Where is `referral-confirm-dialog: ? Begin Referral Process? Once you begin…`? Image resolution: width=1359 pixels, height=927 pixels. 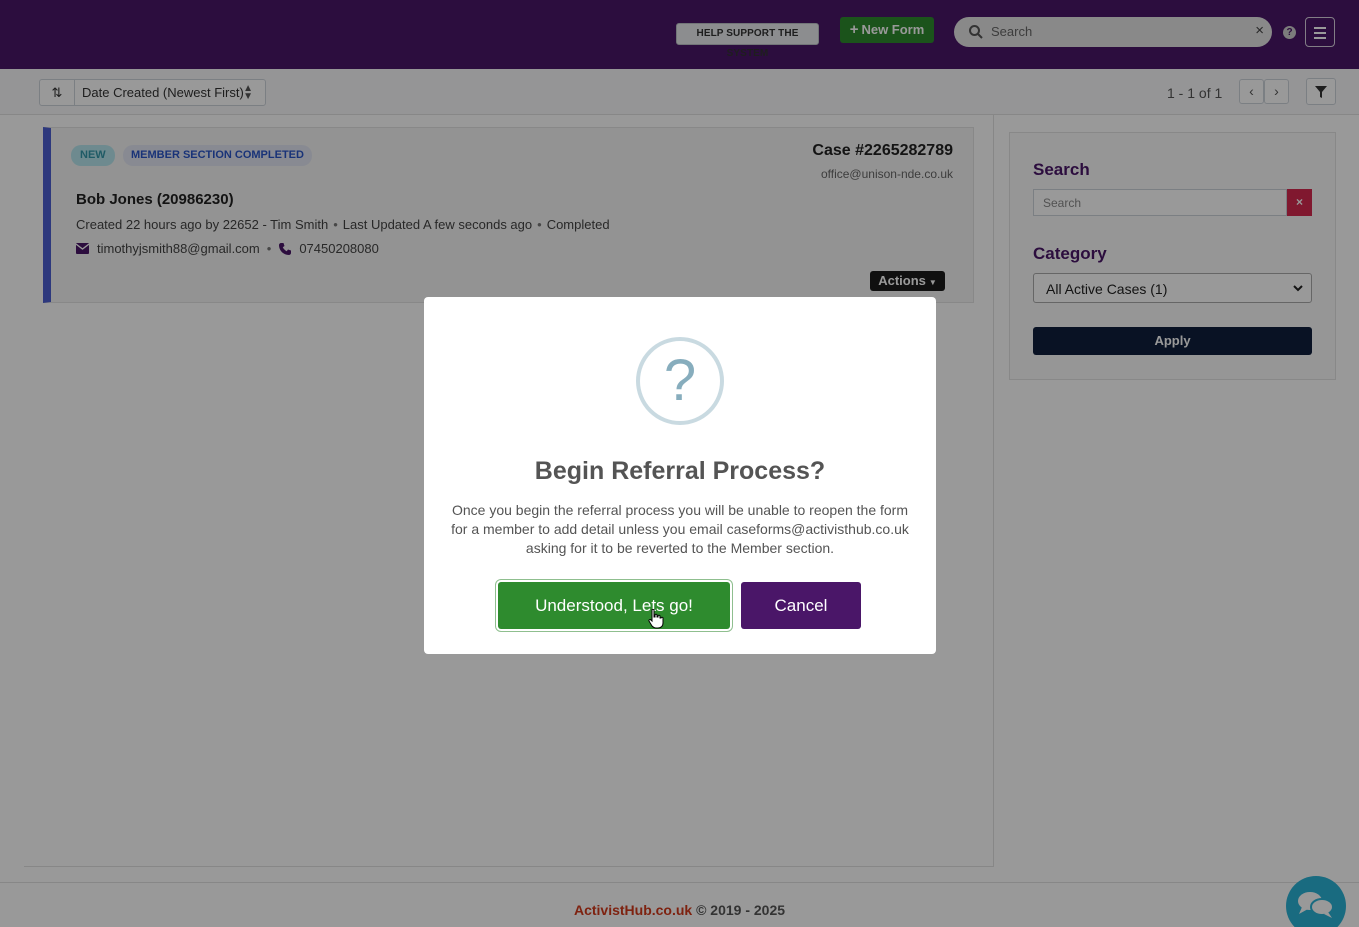
referral-confirm-dialog: ? Begin Referral Process? Once you begin… is located at coordinates (680, 475).